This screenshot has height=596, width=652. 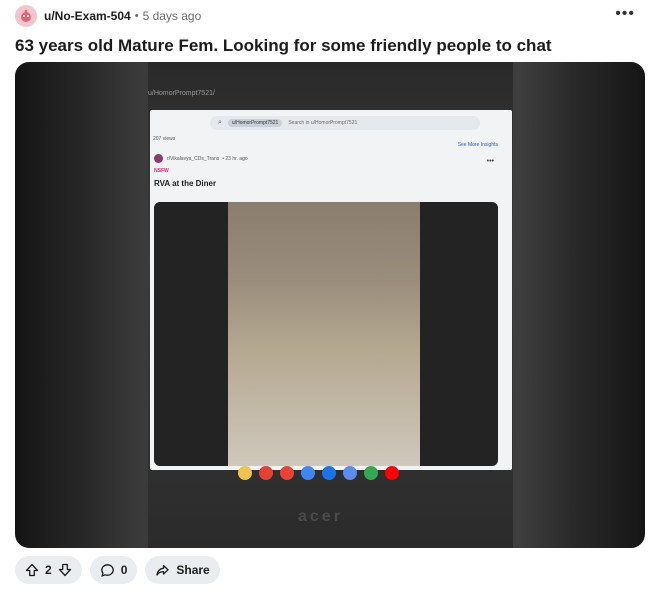 I want to click on see-more-insights: See More Insights, so click(x=477, y=145).